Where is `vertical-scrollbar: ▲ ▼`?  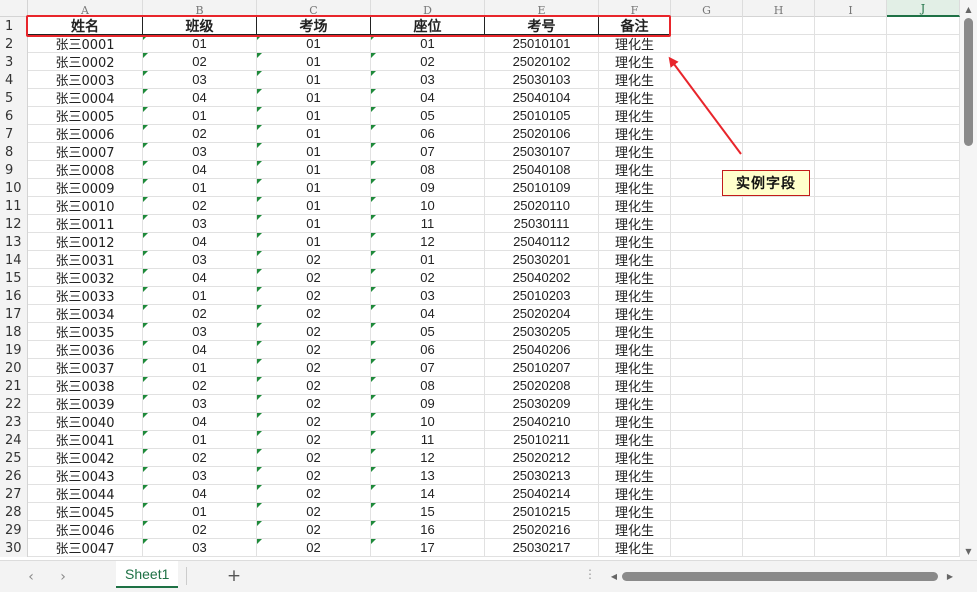 vertical-scrollbar: ▲ ▼ is located at coordinates (968, 280).